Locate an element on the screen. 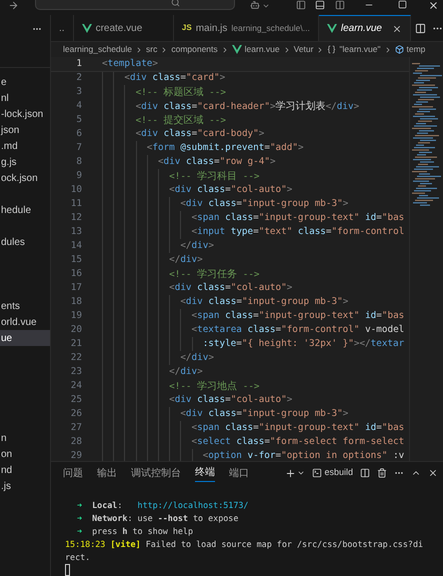 Image resolution: width=443 pixels, height=576 pixels. code-line: <!-- 标题区域 --> is located at coordinates (181, 93).